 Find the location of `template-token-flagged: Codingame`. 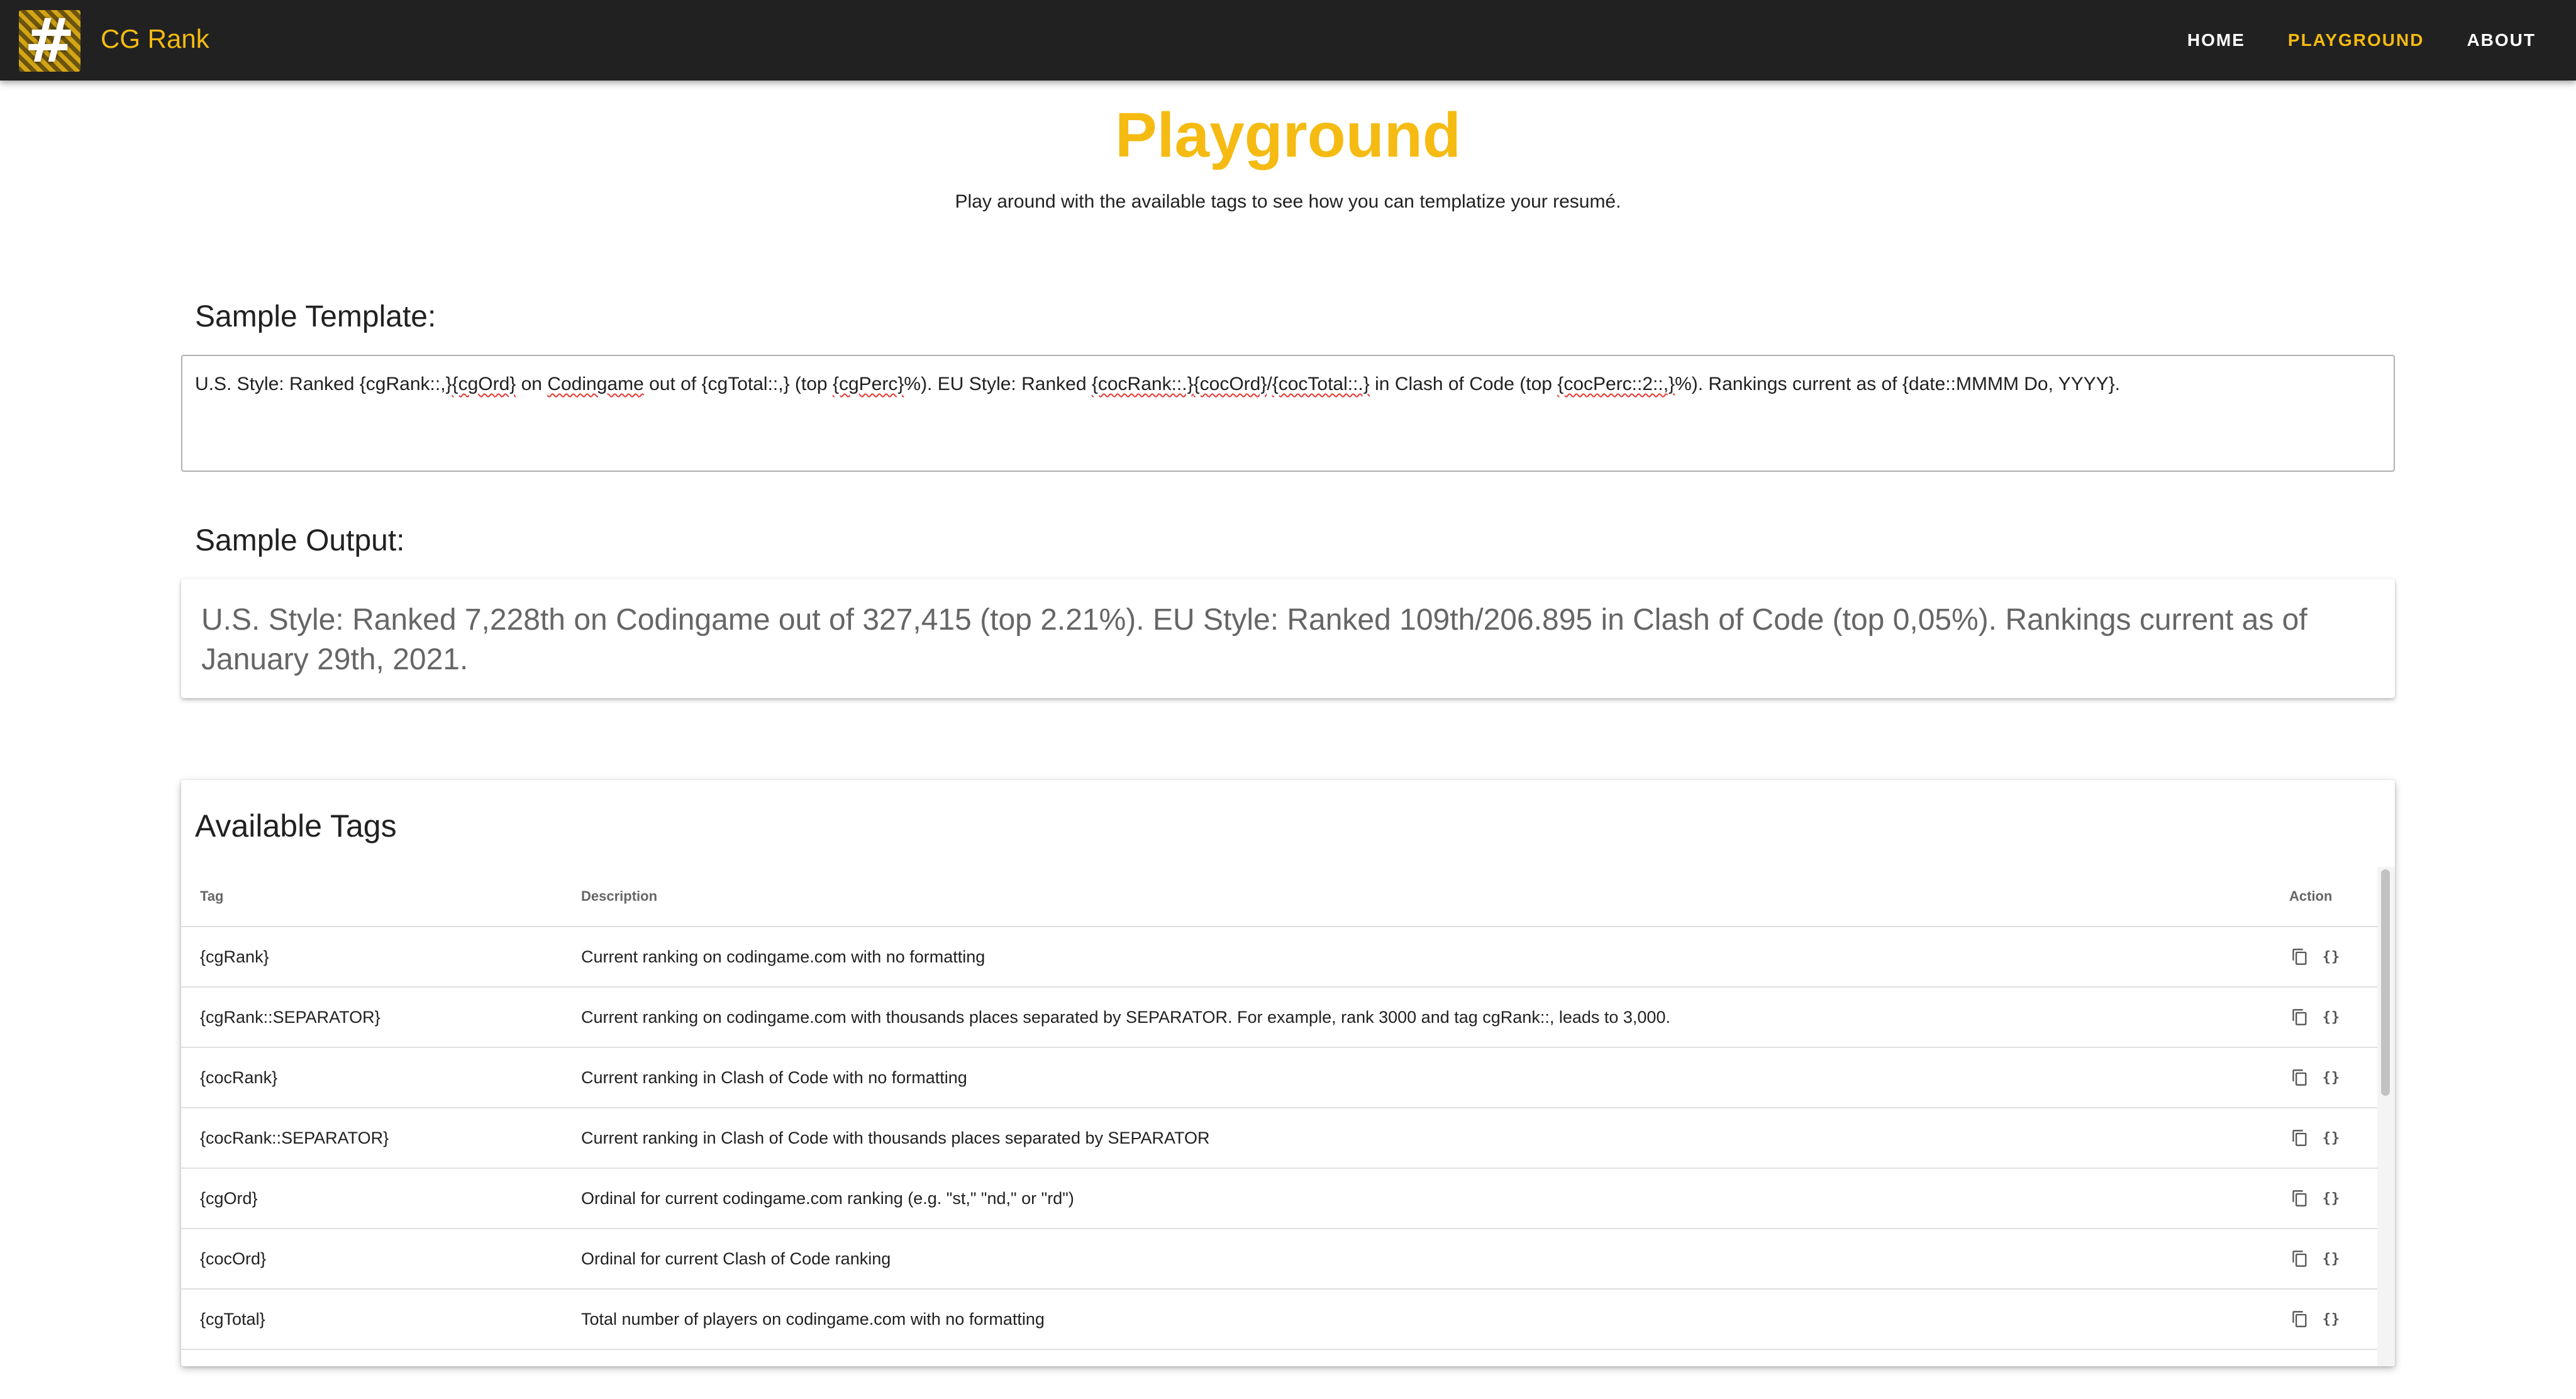

template-token-flagged: Codingame is located at coordinates (595, 384).